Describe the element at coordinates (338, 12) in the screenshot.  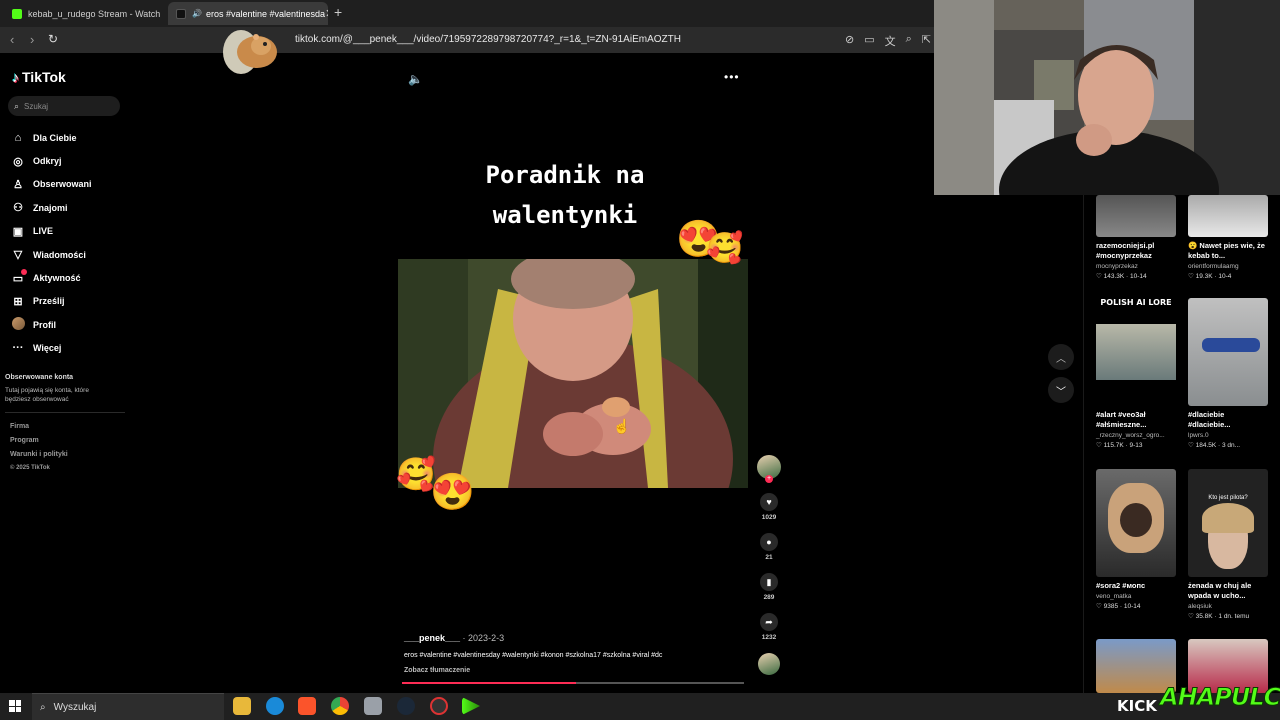
I see `new-tab-button: +` at that location.